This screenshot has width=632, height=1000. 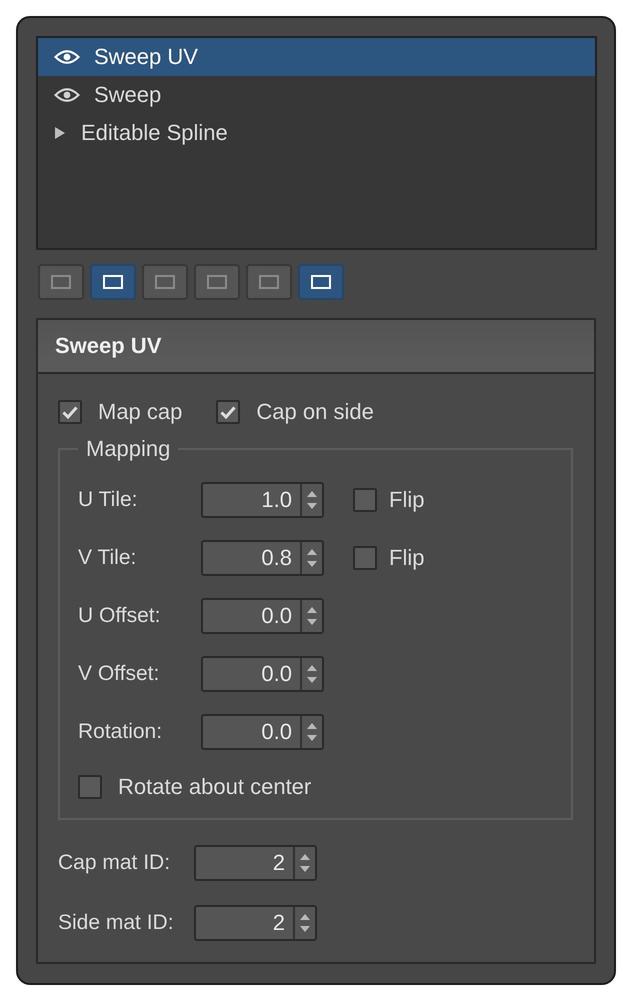 I want to click on field-label: U Offset:, so click(x=120, y=616).